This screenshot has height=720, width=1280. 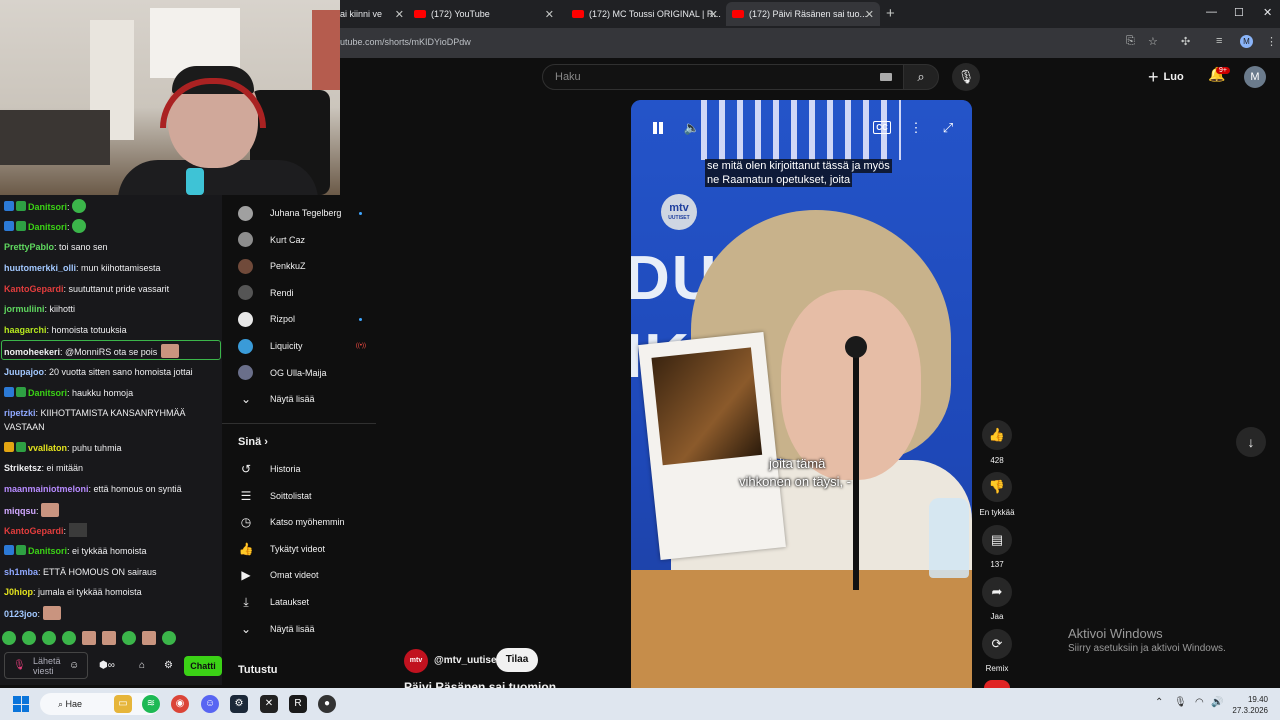 What do you see at coordinates (405, 42) in the screenshot?
I see `url-field: utube.com/shorts/mKIDYioDPdw` at bounding box center [405, 42].